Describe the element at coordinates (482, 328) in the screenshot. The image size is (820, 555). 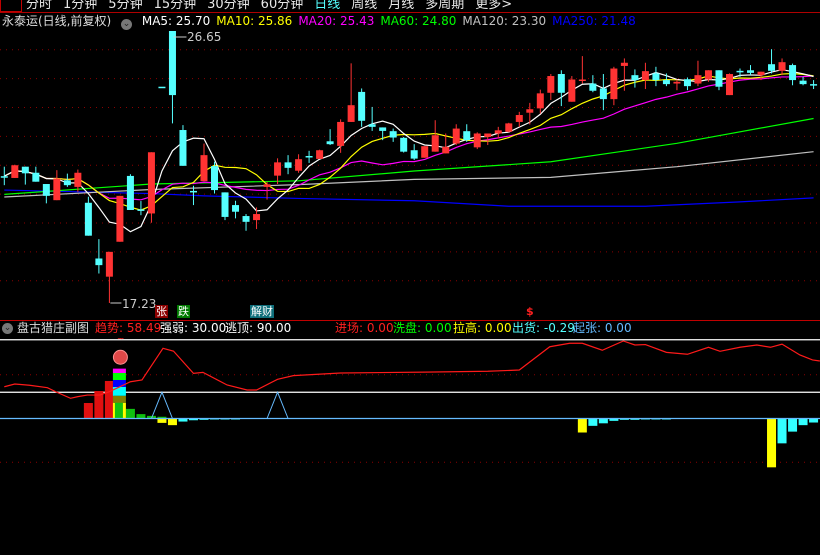
I see `indicator-pullup: 拉高: 0.00` at that location.